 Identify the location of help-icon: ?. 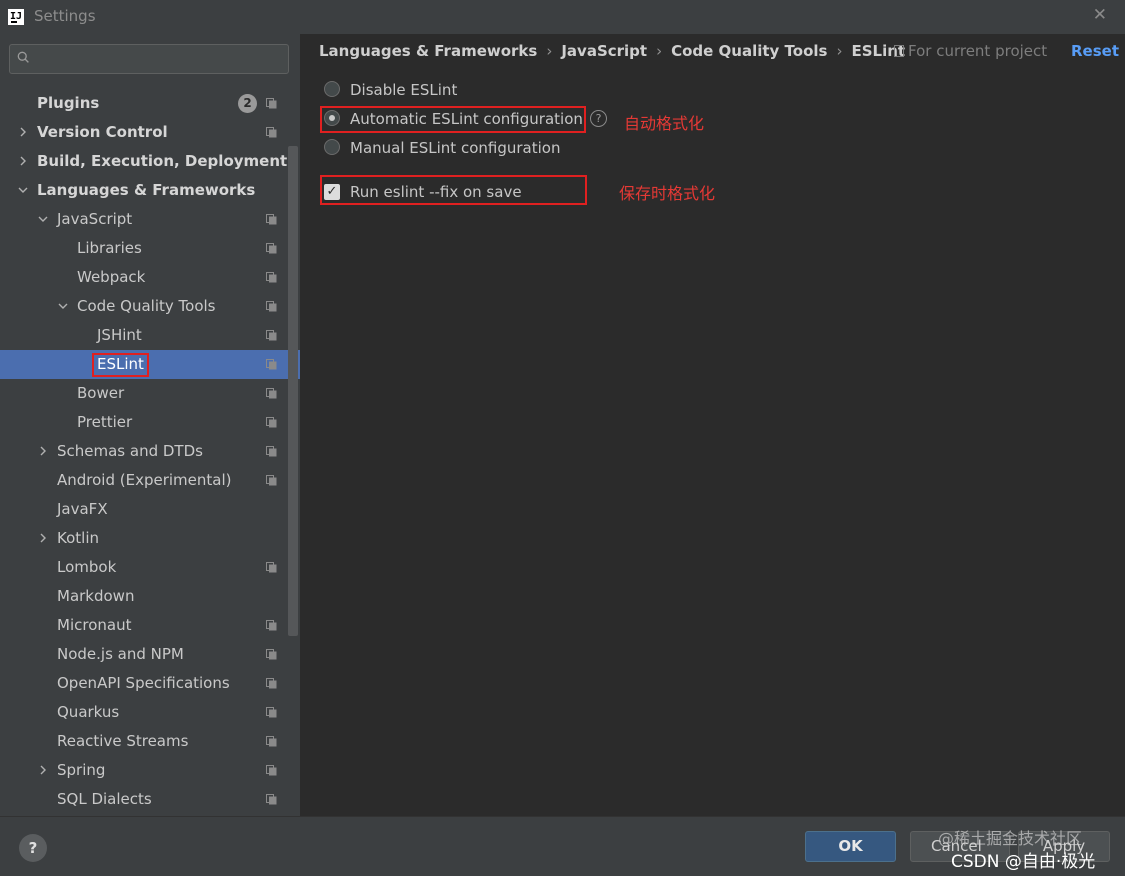
(598, 118).